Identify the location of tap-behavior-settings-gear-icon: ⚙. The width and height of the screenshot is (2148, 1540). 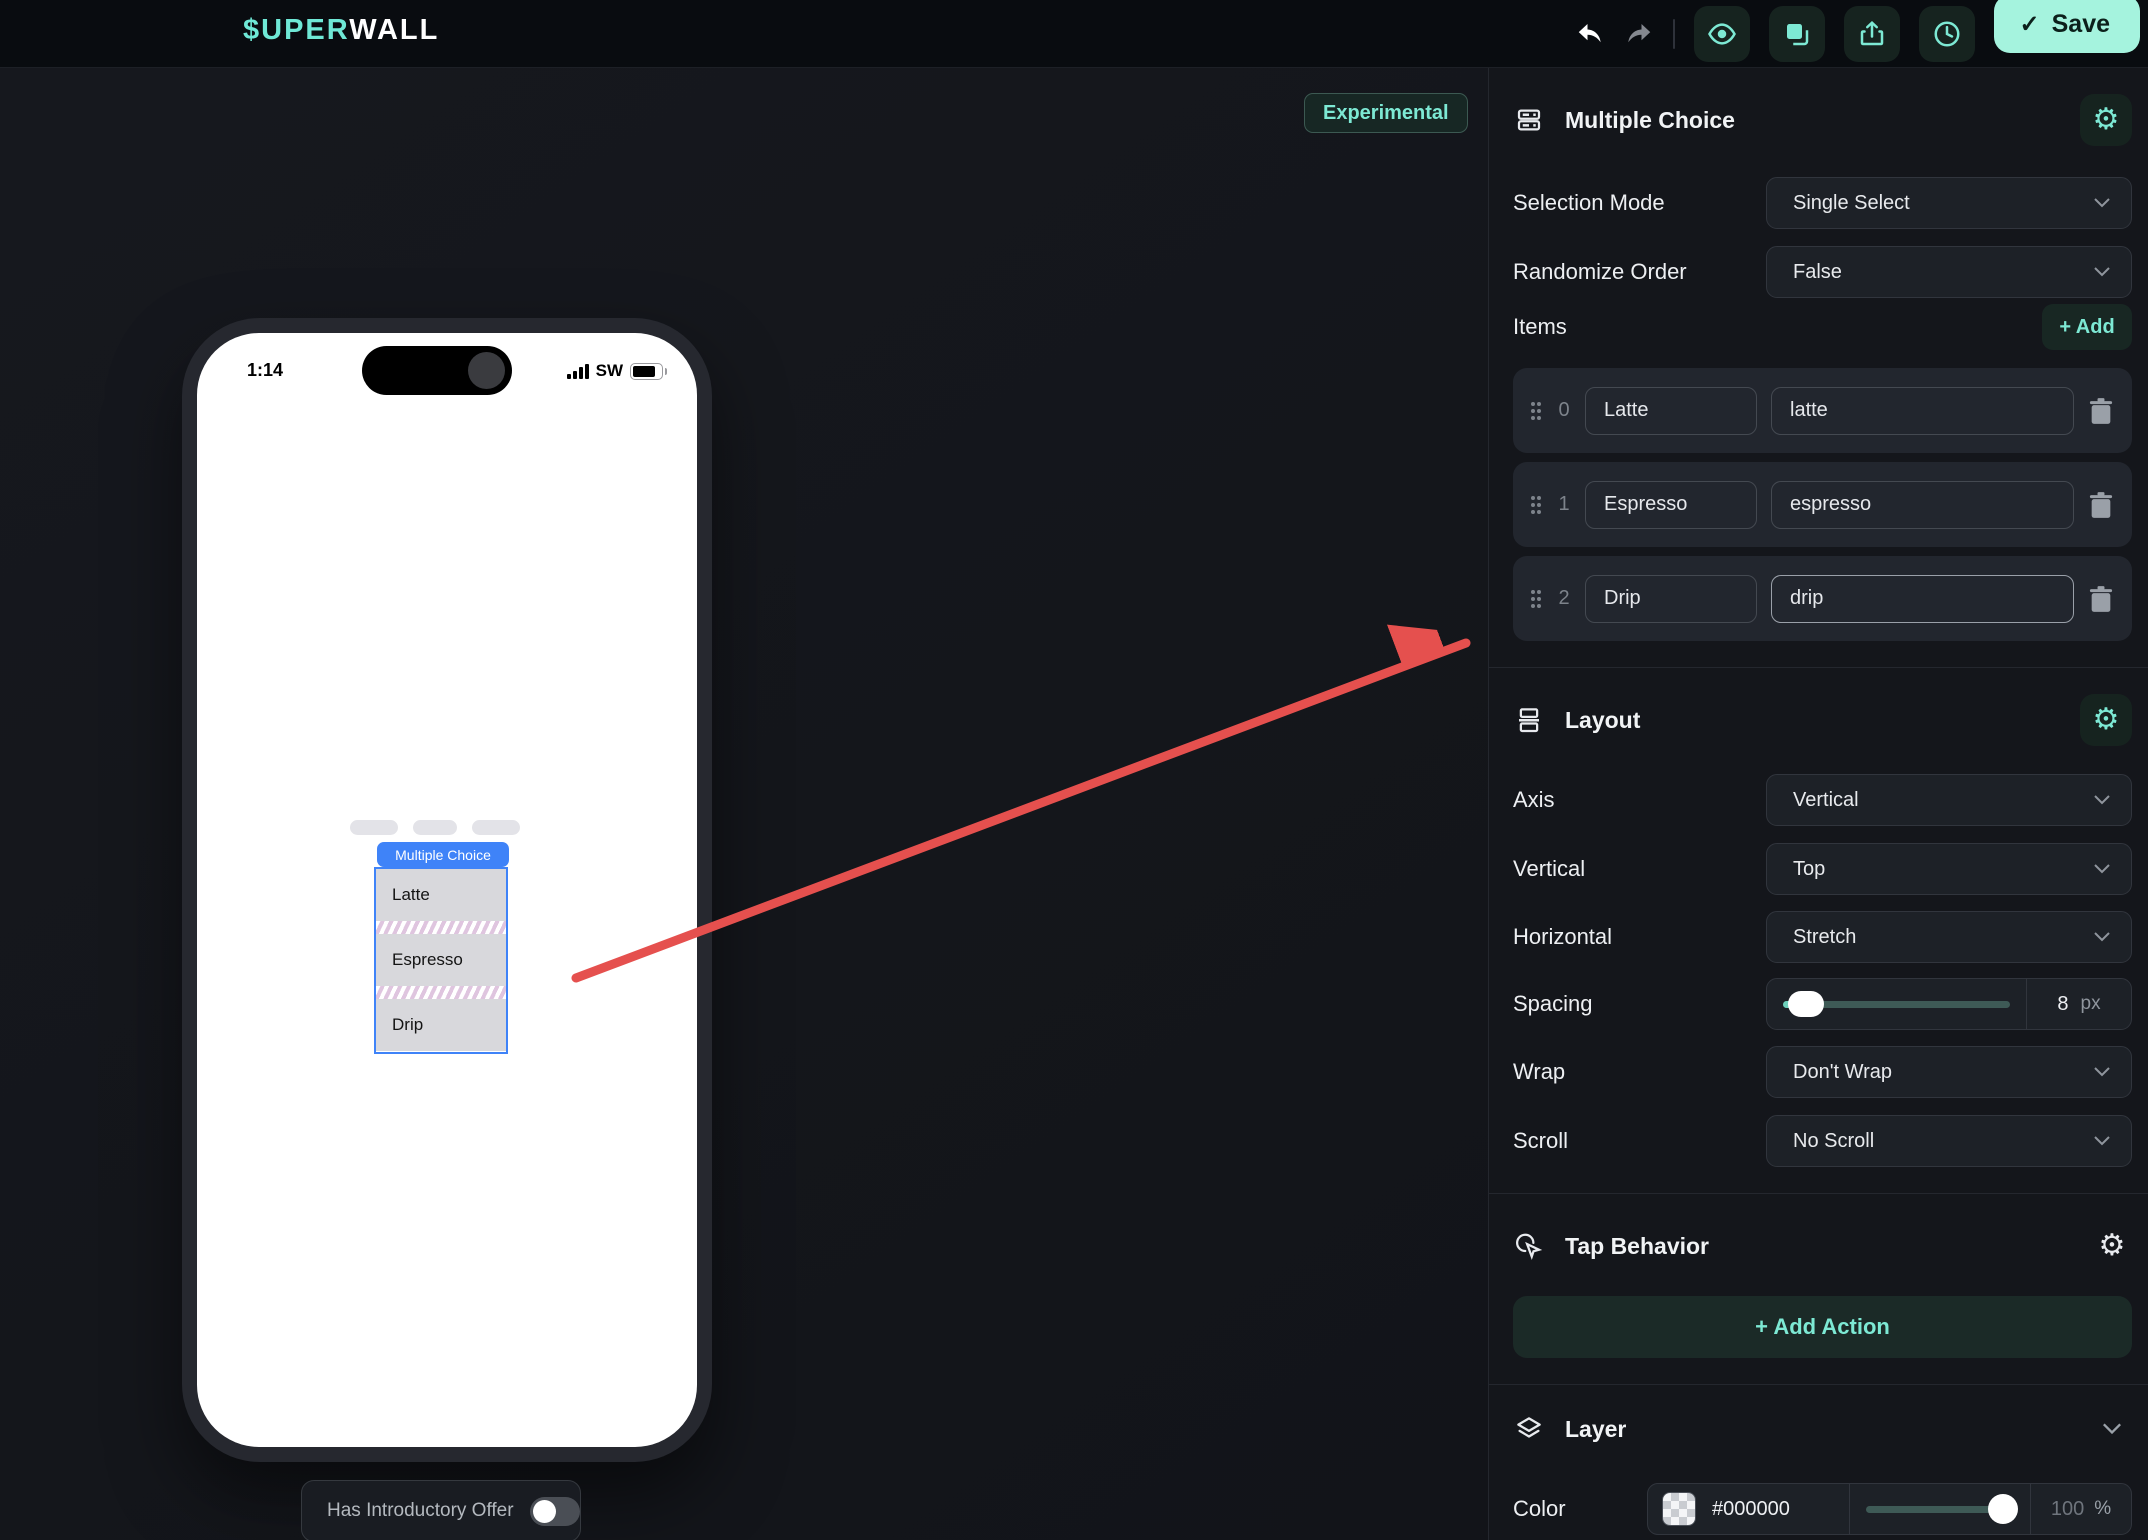
(2112, 1246).